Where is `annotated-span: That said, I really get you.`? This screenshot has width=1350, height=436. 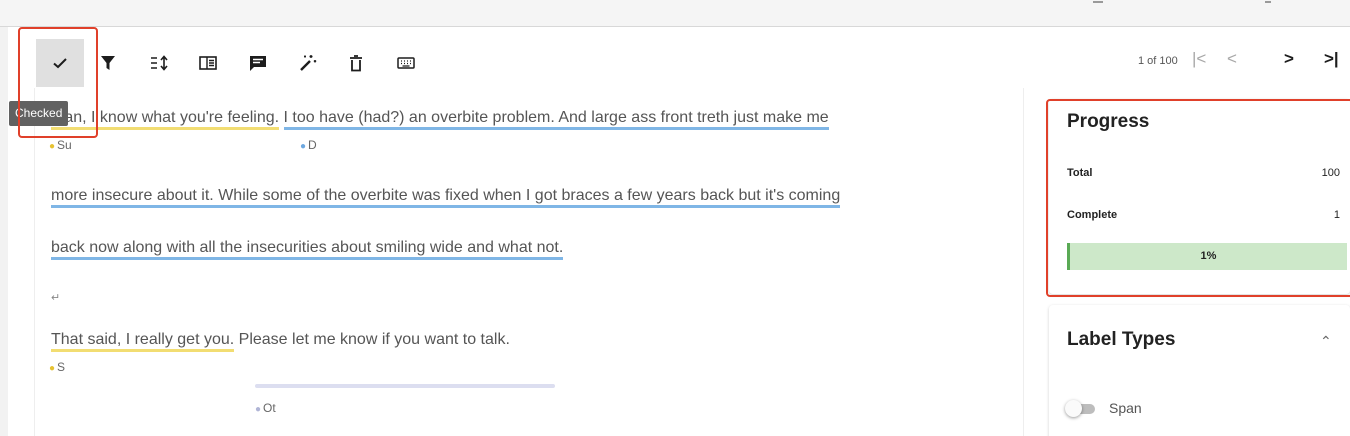 annotated-span: That said, I really get you. is located at coordinates (143, 341).